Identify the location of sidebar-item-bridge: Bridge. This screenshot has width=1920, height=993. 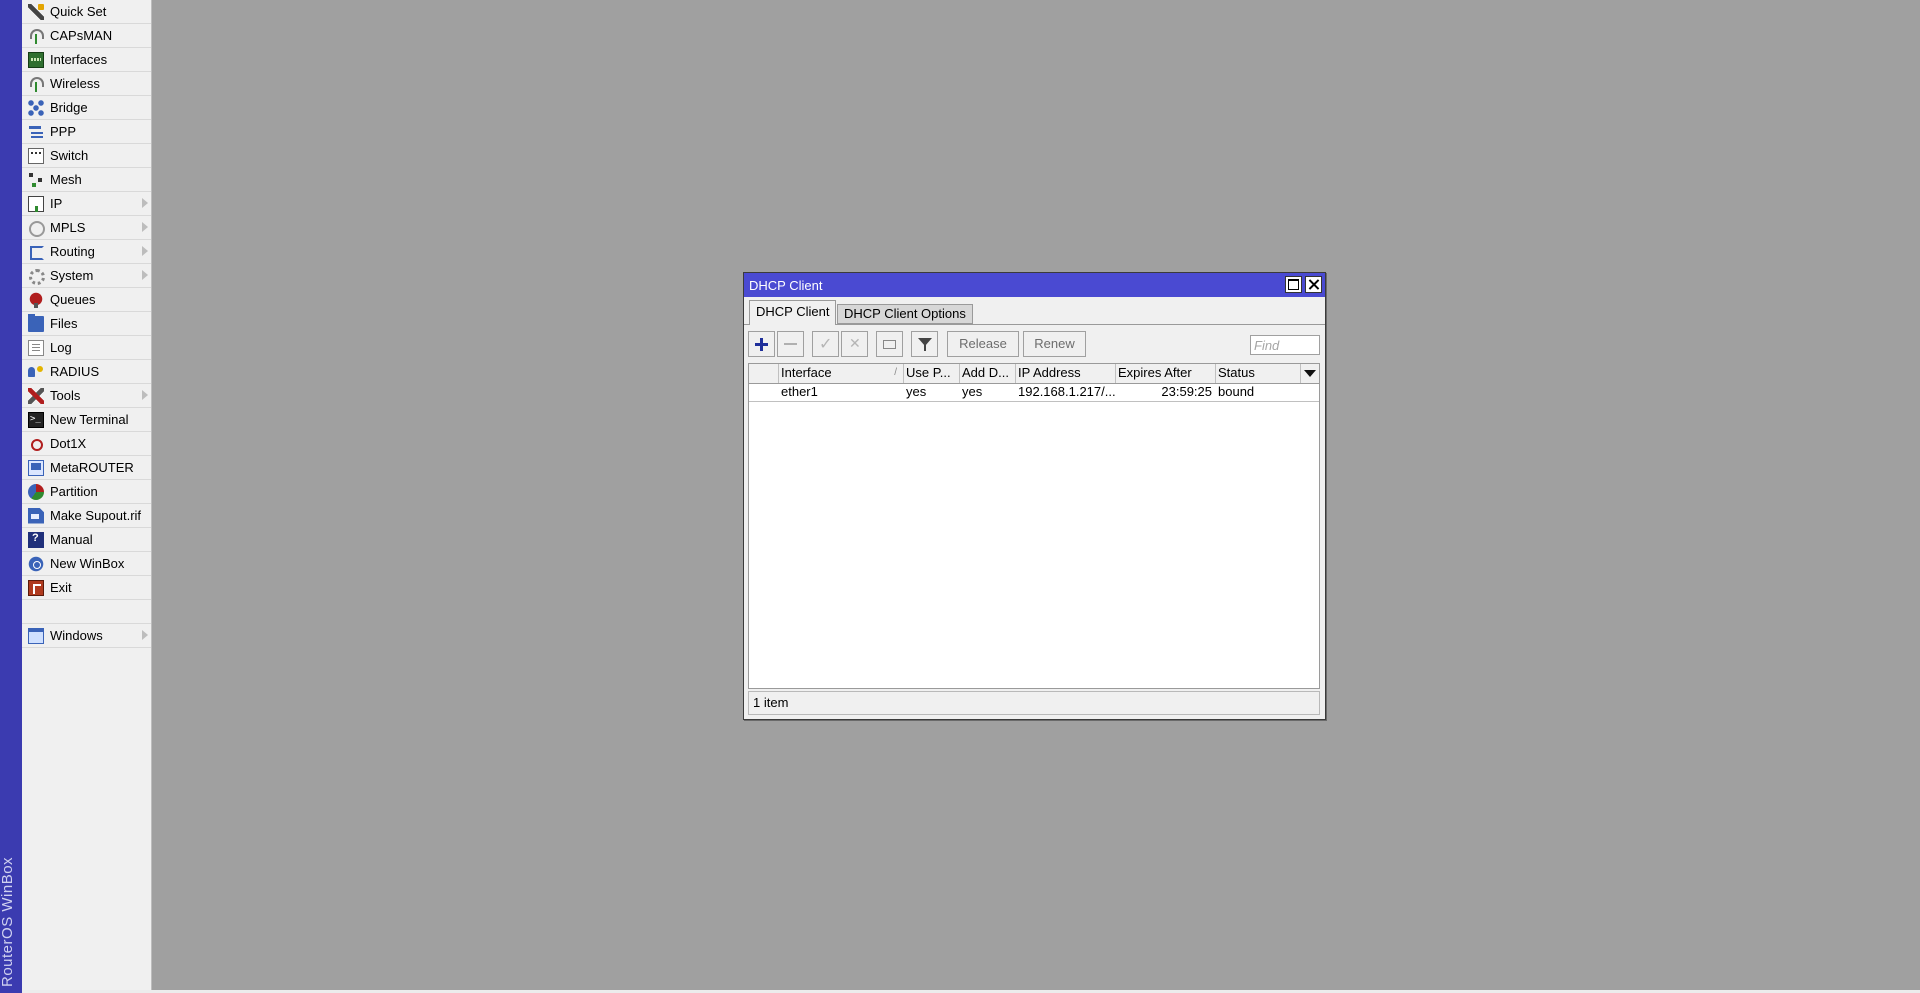
(86, 108).